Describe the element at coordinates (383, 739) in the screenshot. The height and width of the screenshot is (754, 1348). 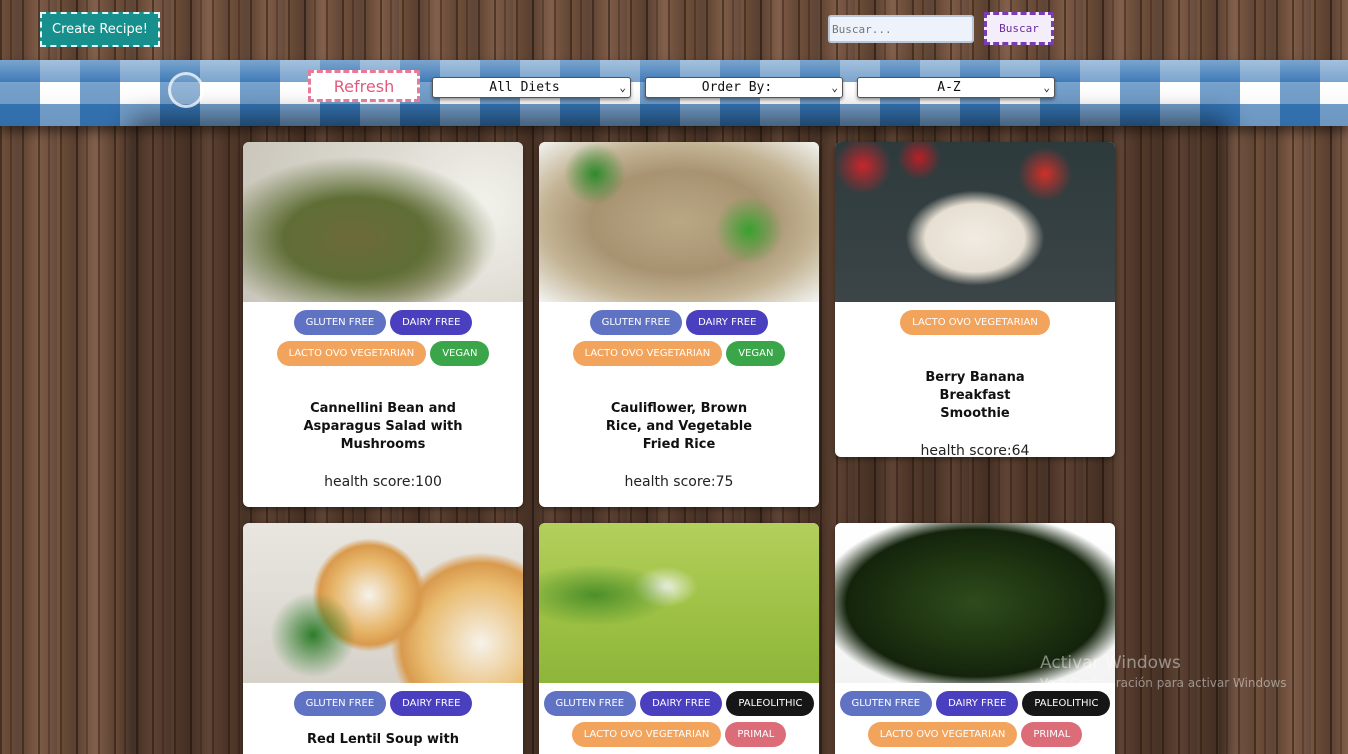
I see `recipe-title: Red Lentil Soup with` at that location.